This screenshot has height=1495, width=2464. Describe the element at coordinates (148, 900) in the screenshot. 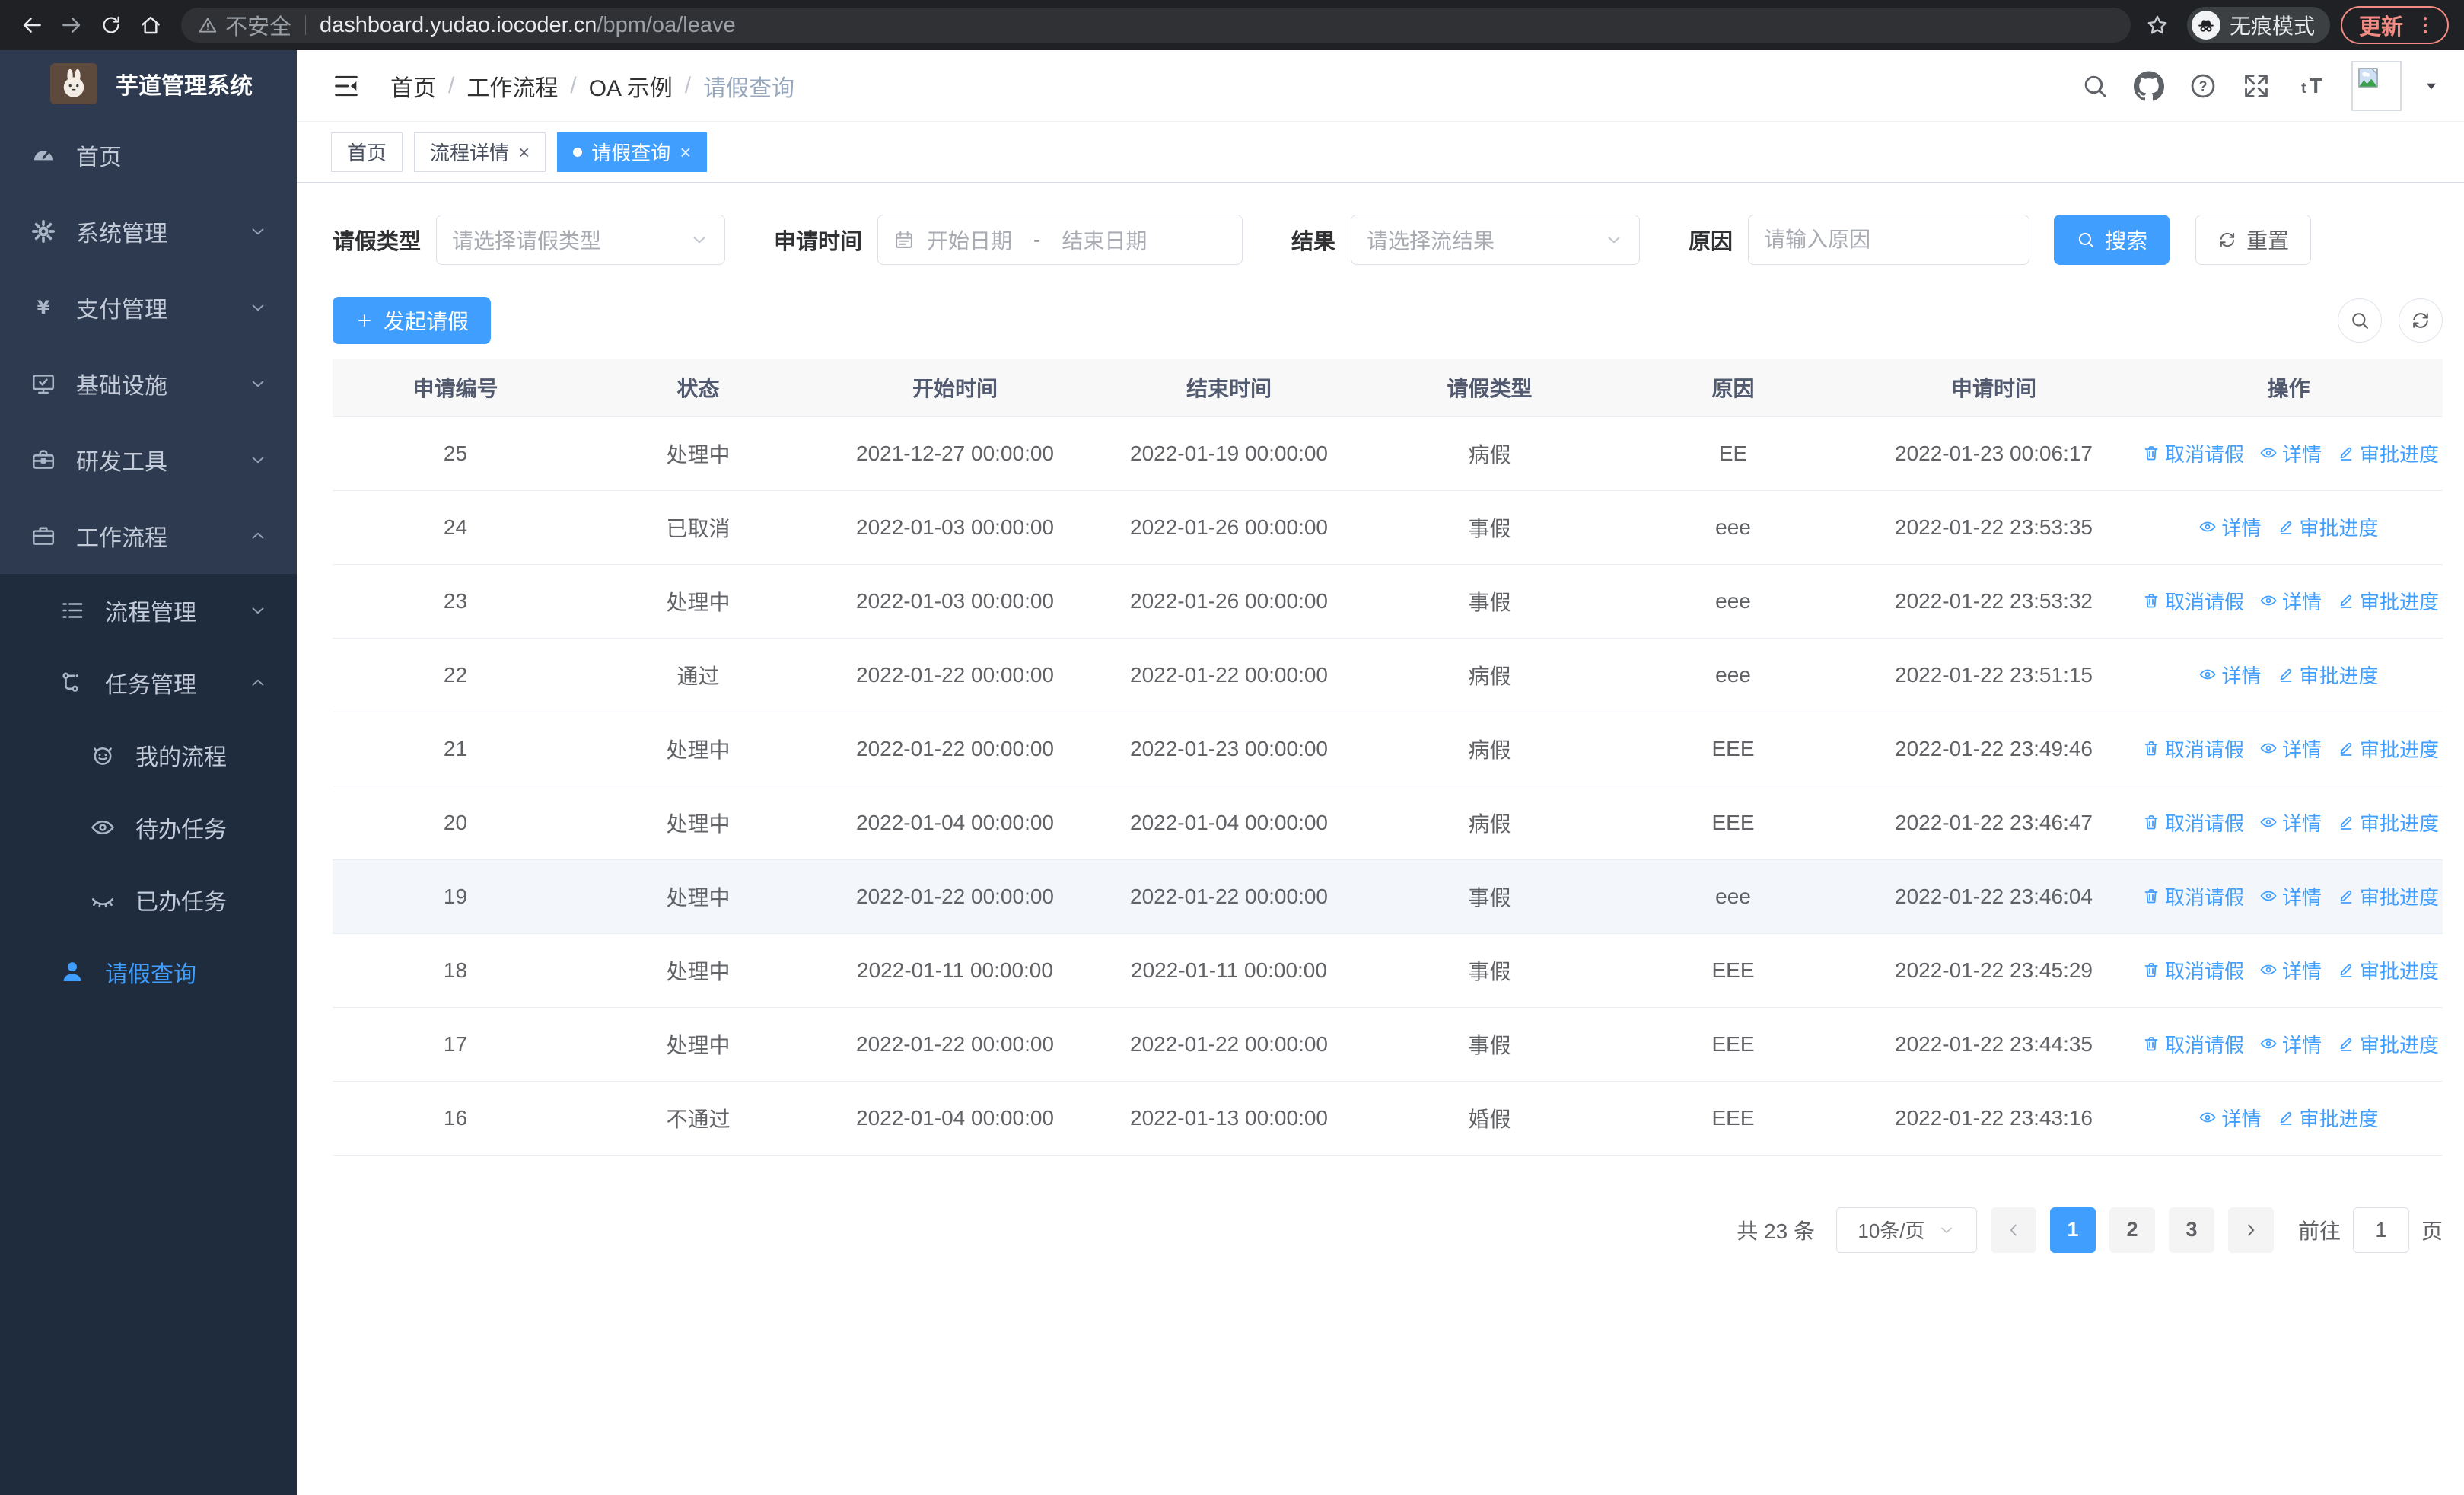

I see `sidebar-item-done-tasks: 已办任务` at that location.